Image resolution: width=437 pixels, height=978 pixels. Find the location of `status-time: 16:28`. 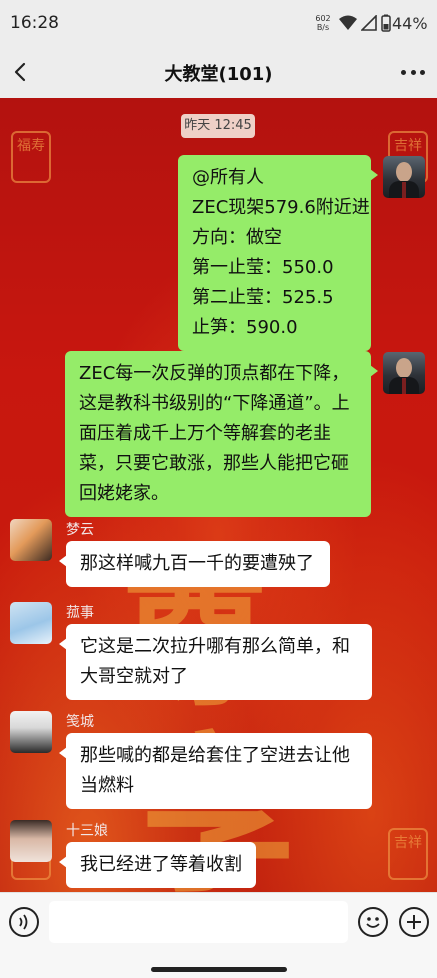

status-time: 16:28 is located at coordinates (34, 23).